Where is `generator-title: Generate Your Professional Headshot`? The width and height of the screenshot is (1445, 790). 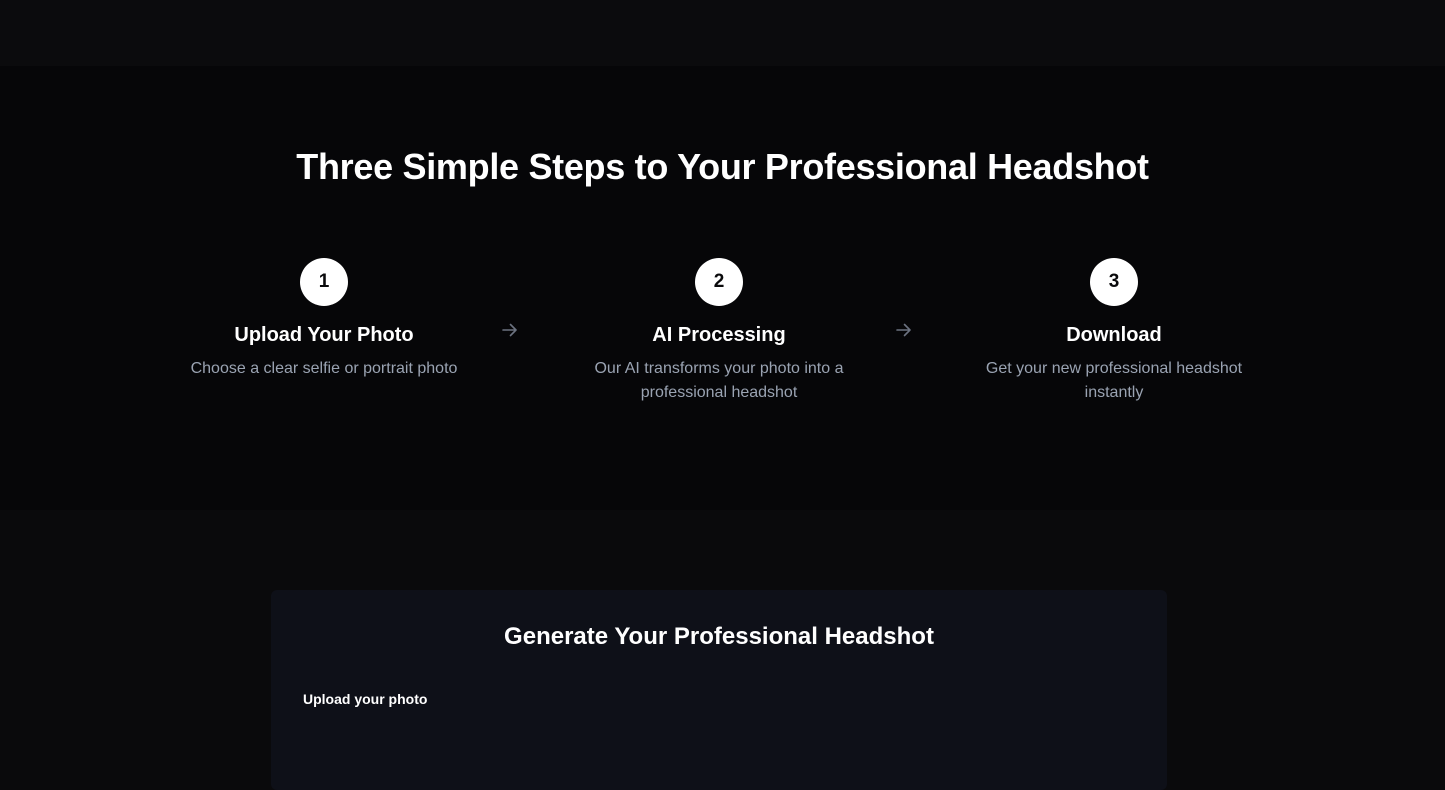
generator-title: Generate Your Professional Headshot is located at coordinates (719, 636).